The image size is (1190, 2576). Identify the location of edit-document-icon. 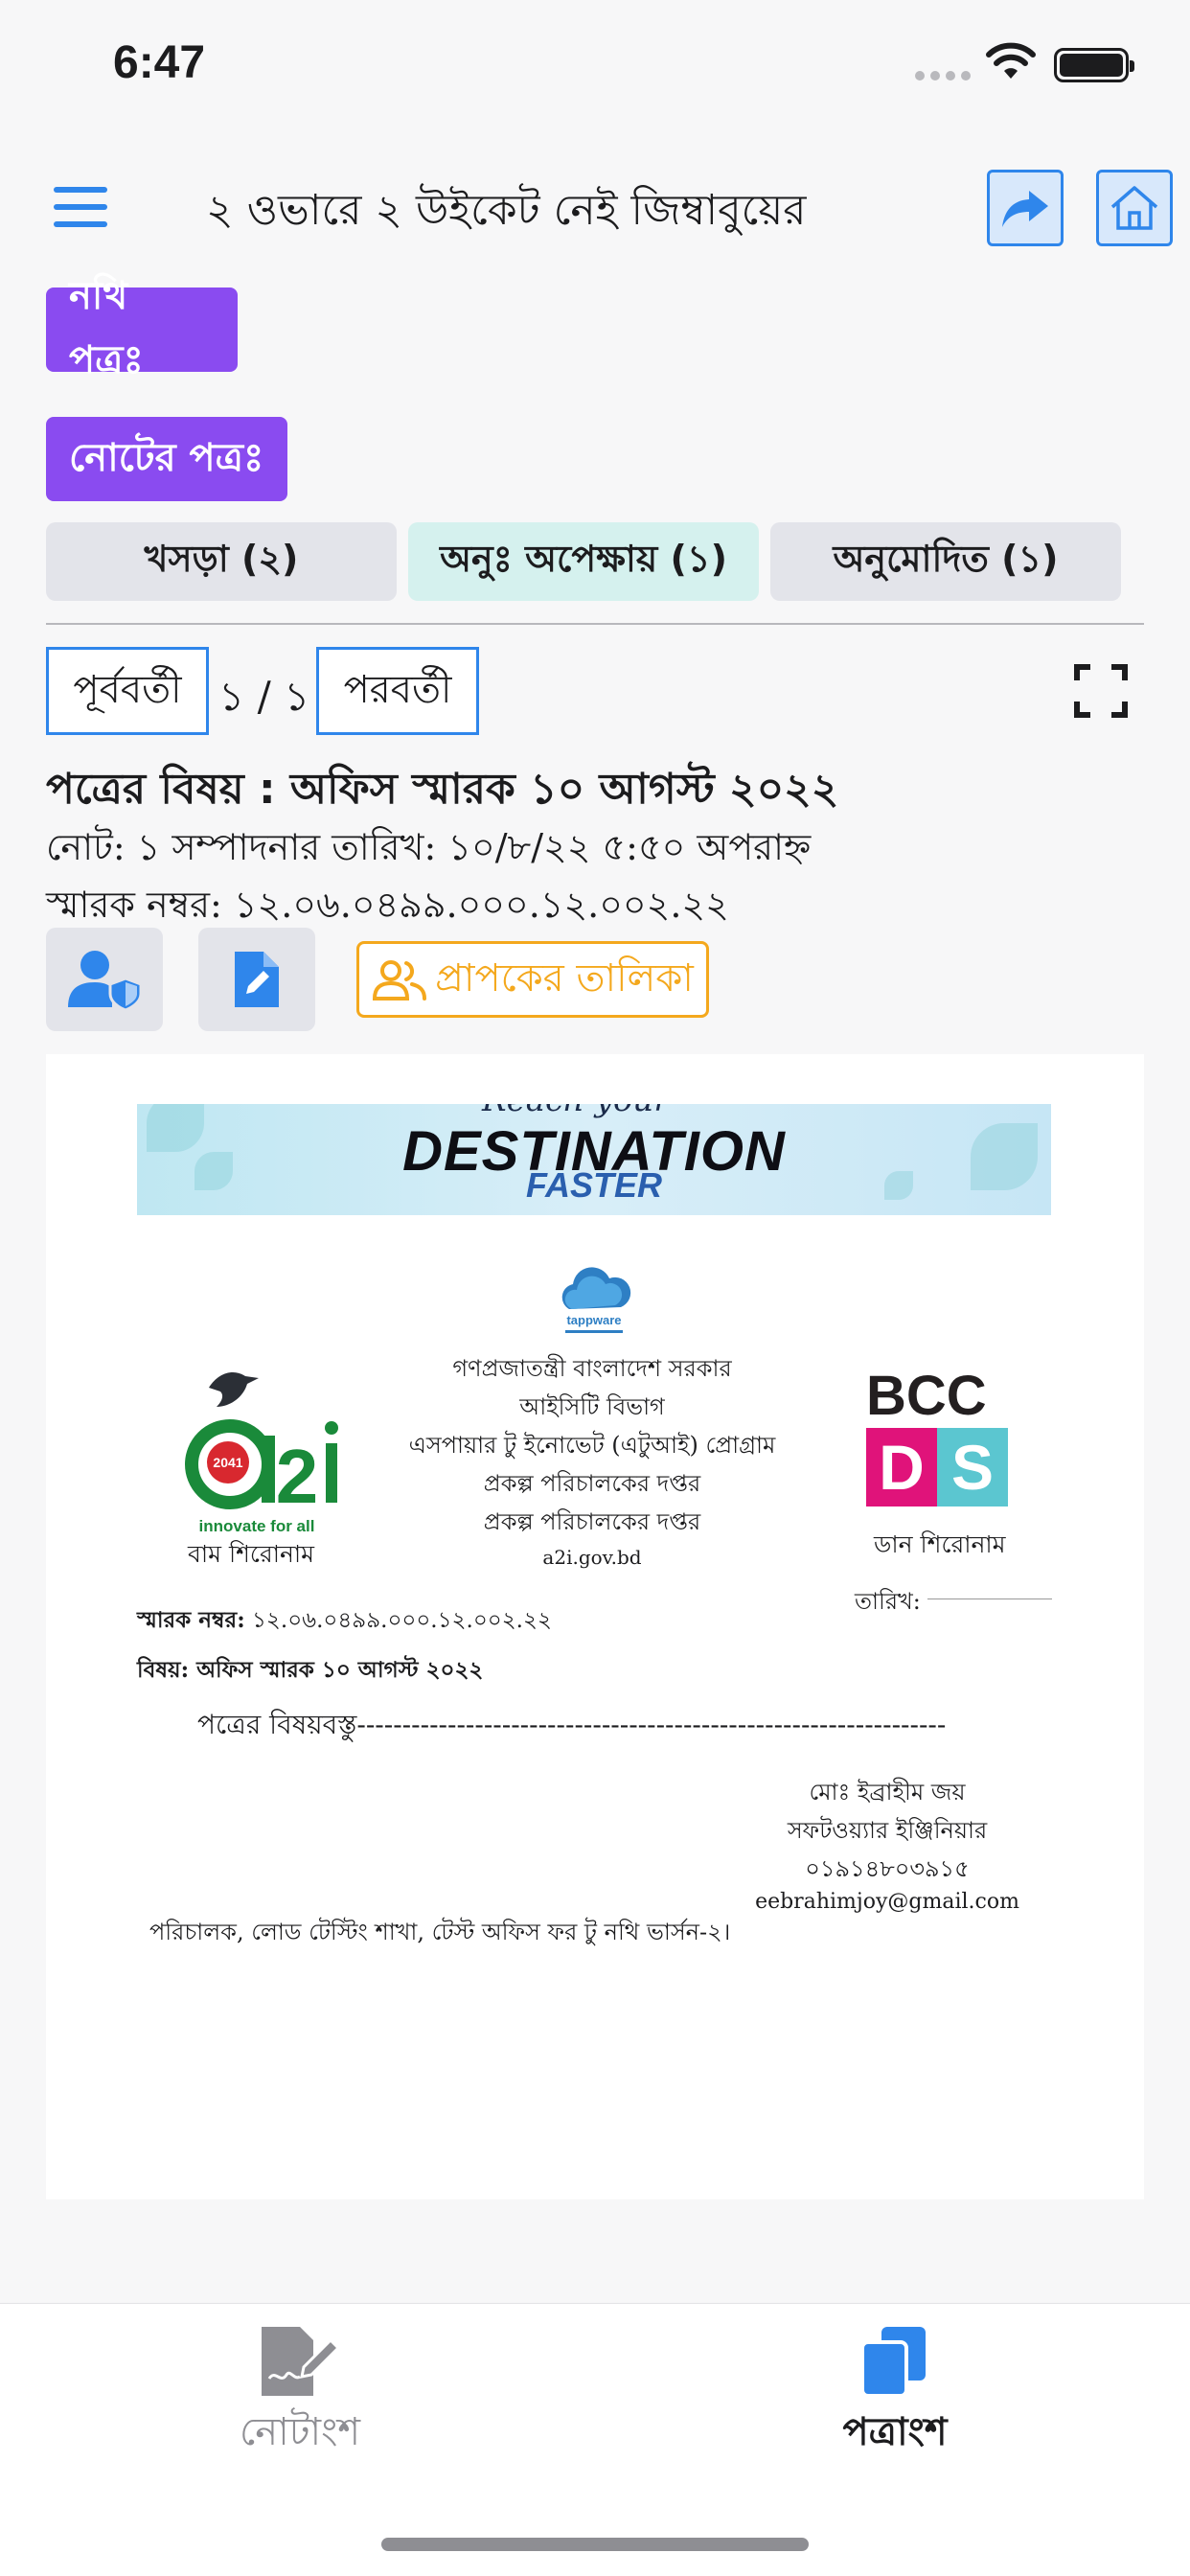
(257, 979).